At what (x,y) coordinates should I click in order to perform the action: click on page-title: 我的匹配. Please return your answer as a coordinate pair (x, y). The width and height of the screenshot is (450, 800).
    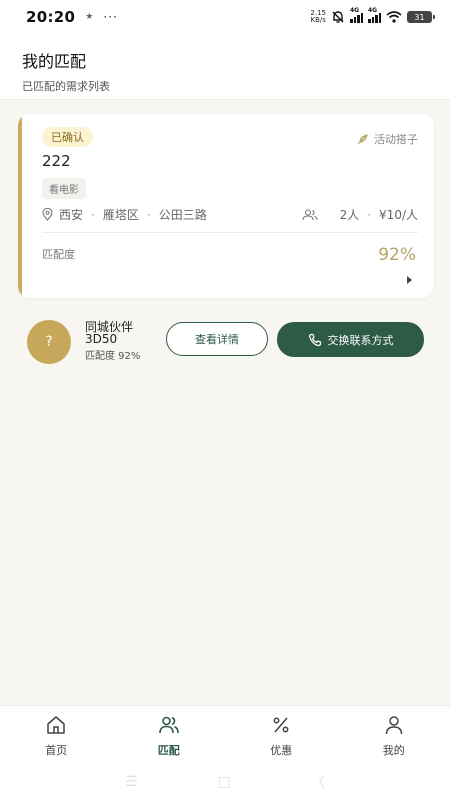
    Looking at the image, I should click on (54, 61).